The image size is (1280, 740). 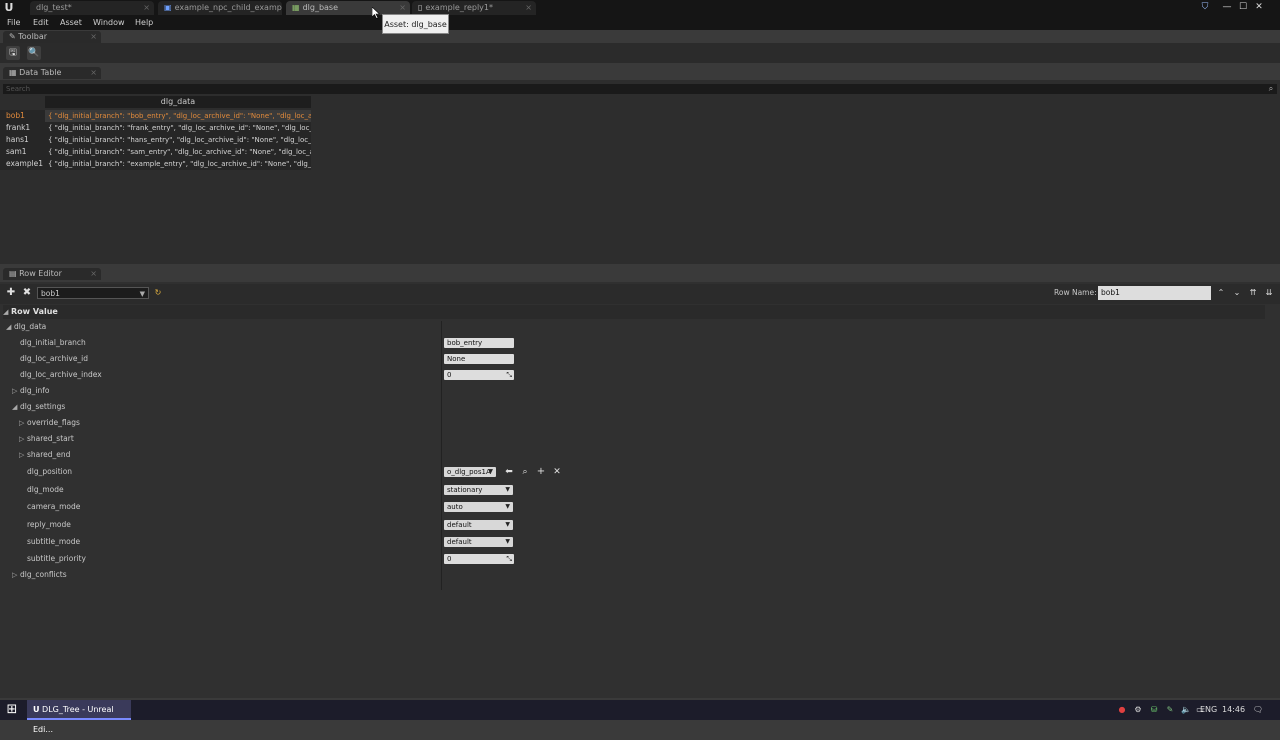 I want to click on windows-start-icon: ⊞, so click(x=12, y=710).